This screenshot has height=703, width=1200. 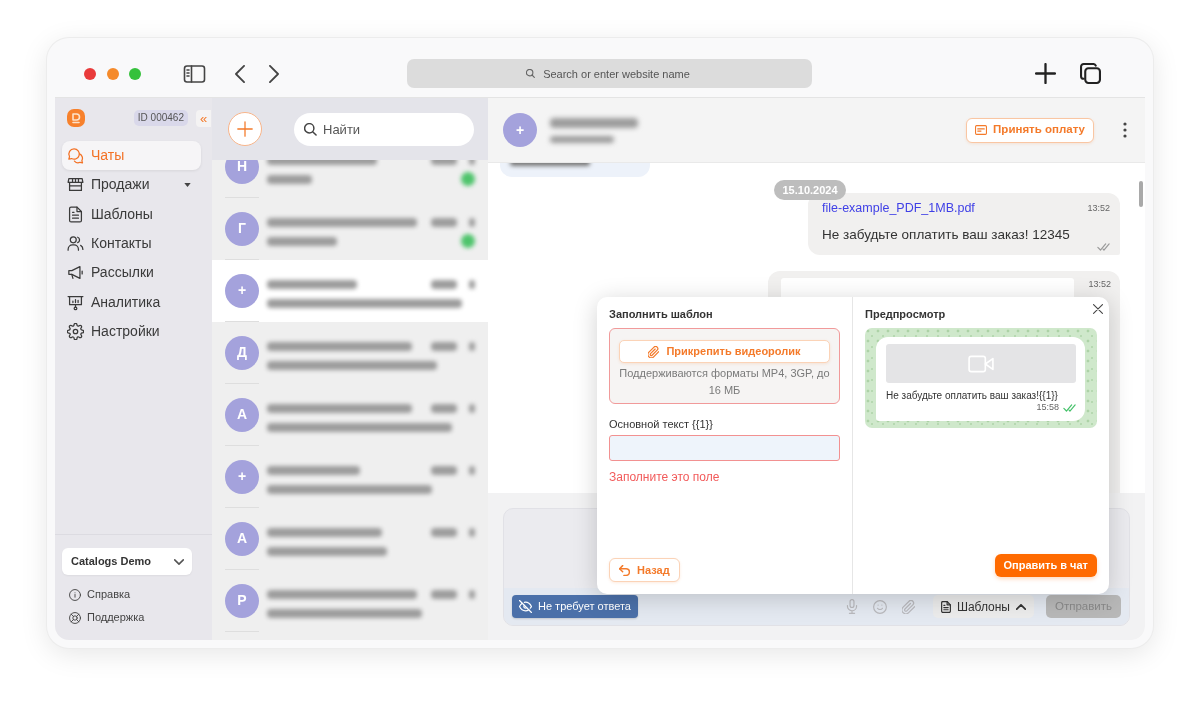 I want to click on back-button: Назад, so click(x=644, y=570).